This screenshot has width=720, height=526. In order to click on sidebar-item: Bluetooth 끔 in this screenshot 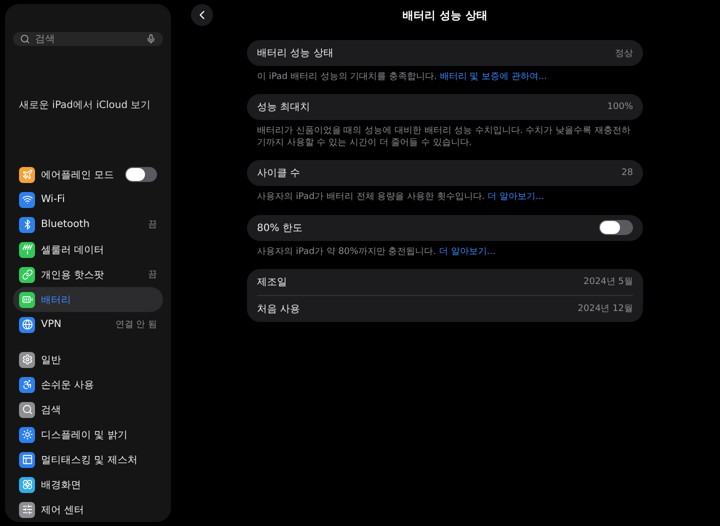, I will do `click(88, 224)`.